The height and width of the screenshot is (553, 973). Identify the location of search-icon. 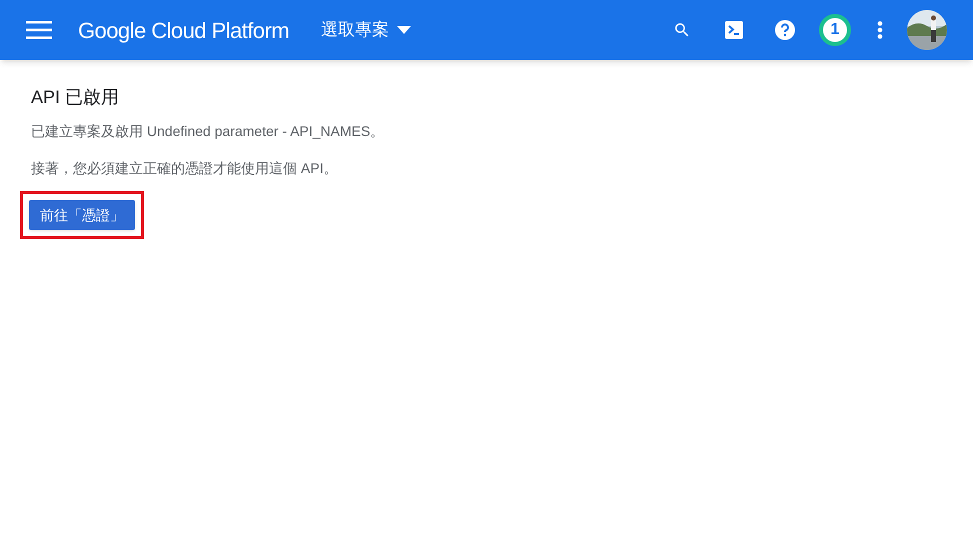
(682, 30).